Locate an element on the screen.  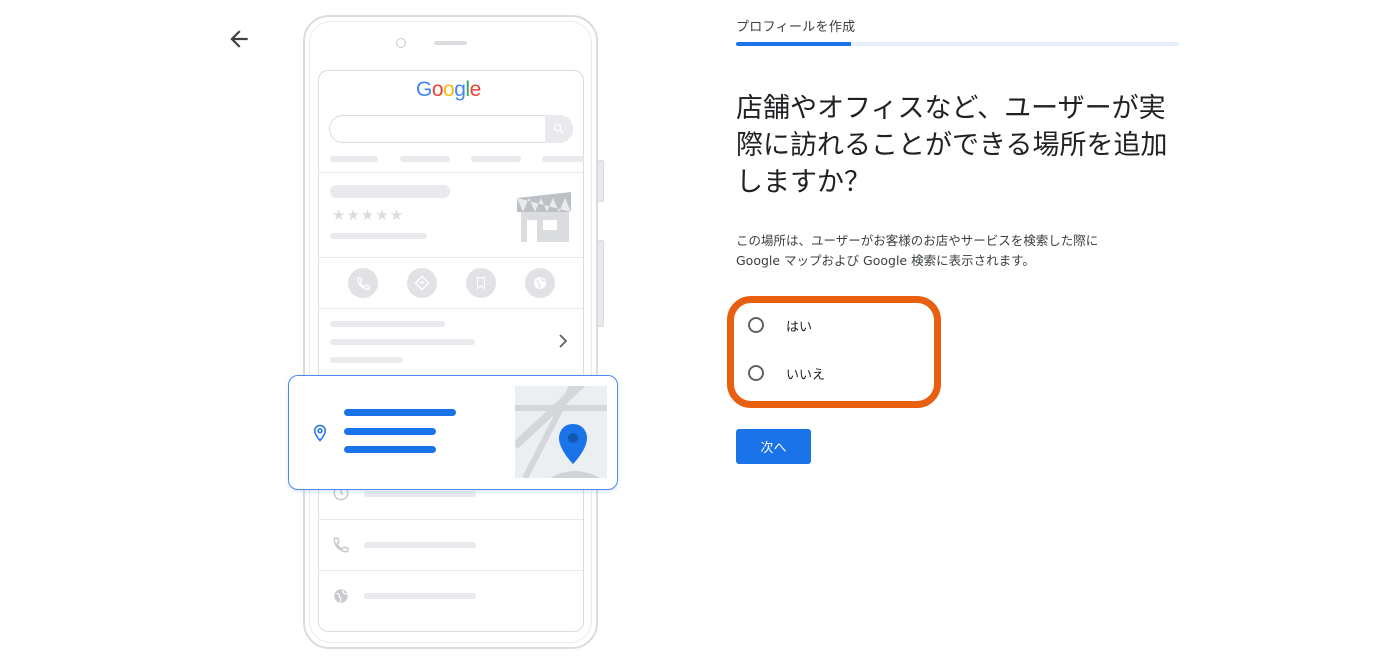
next-button: 次へ is located at coordinates (773, 446).